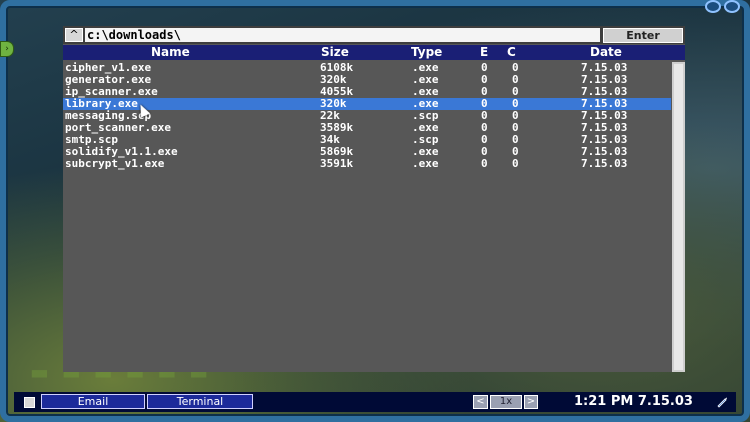 Image resolution: width=750 pixels, height=422 pixels. What do you see at coordinates (374, 52) in the screenshot?
I see `column-header: Name Size Type E C Date` at bounding box center [374, 52].